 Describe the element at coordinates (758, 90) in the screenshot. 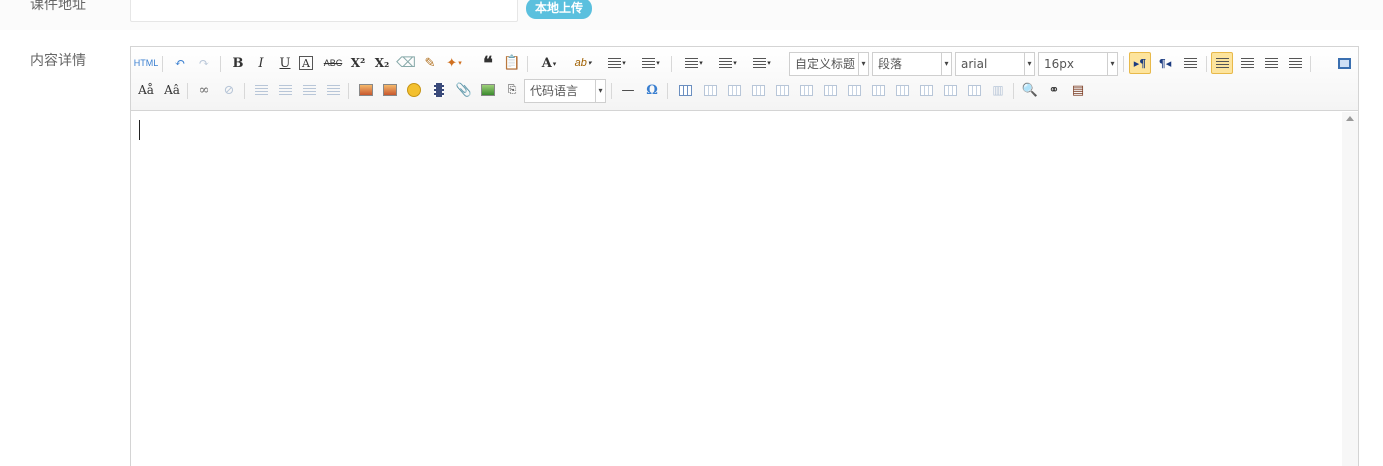

I see `insert-row-icon` at that location.